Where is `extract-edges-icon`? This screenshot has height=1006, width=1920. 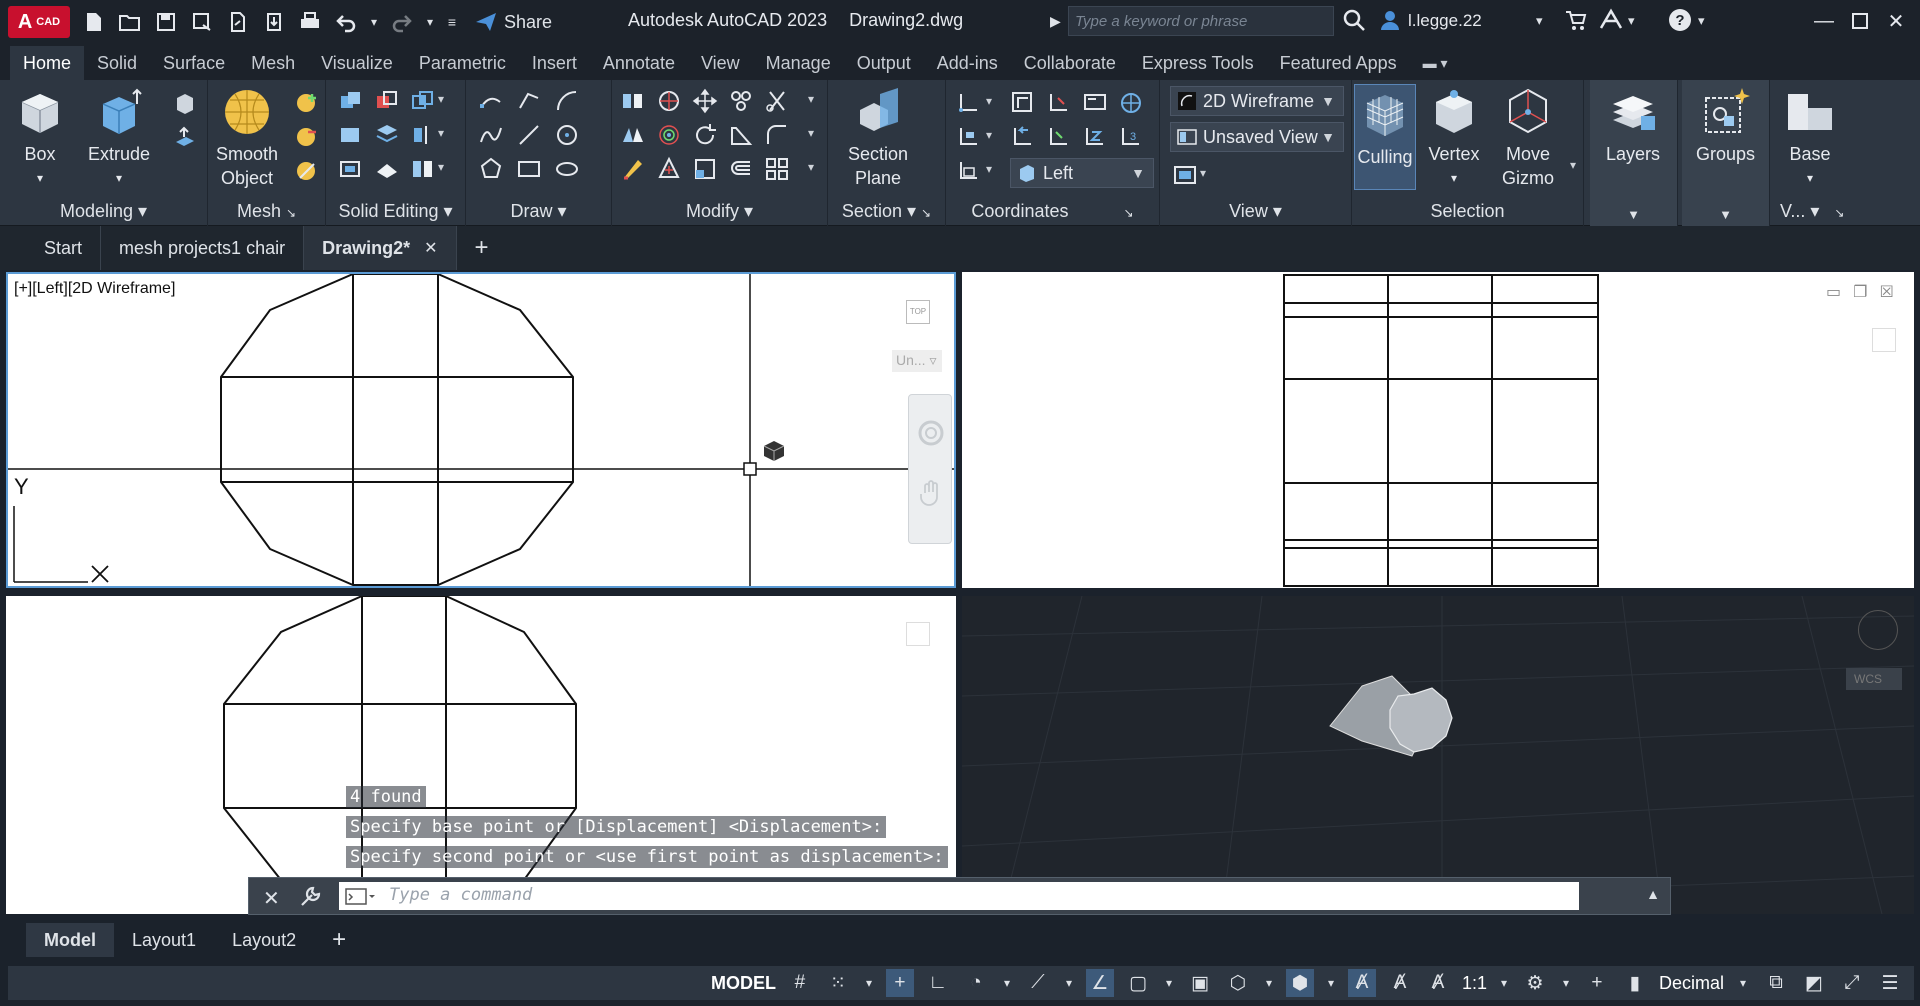
extract-edges-icon is located at coordinates (423, 135).